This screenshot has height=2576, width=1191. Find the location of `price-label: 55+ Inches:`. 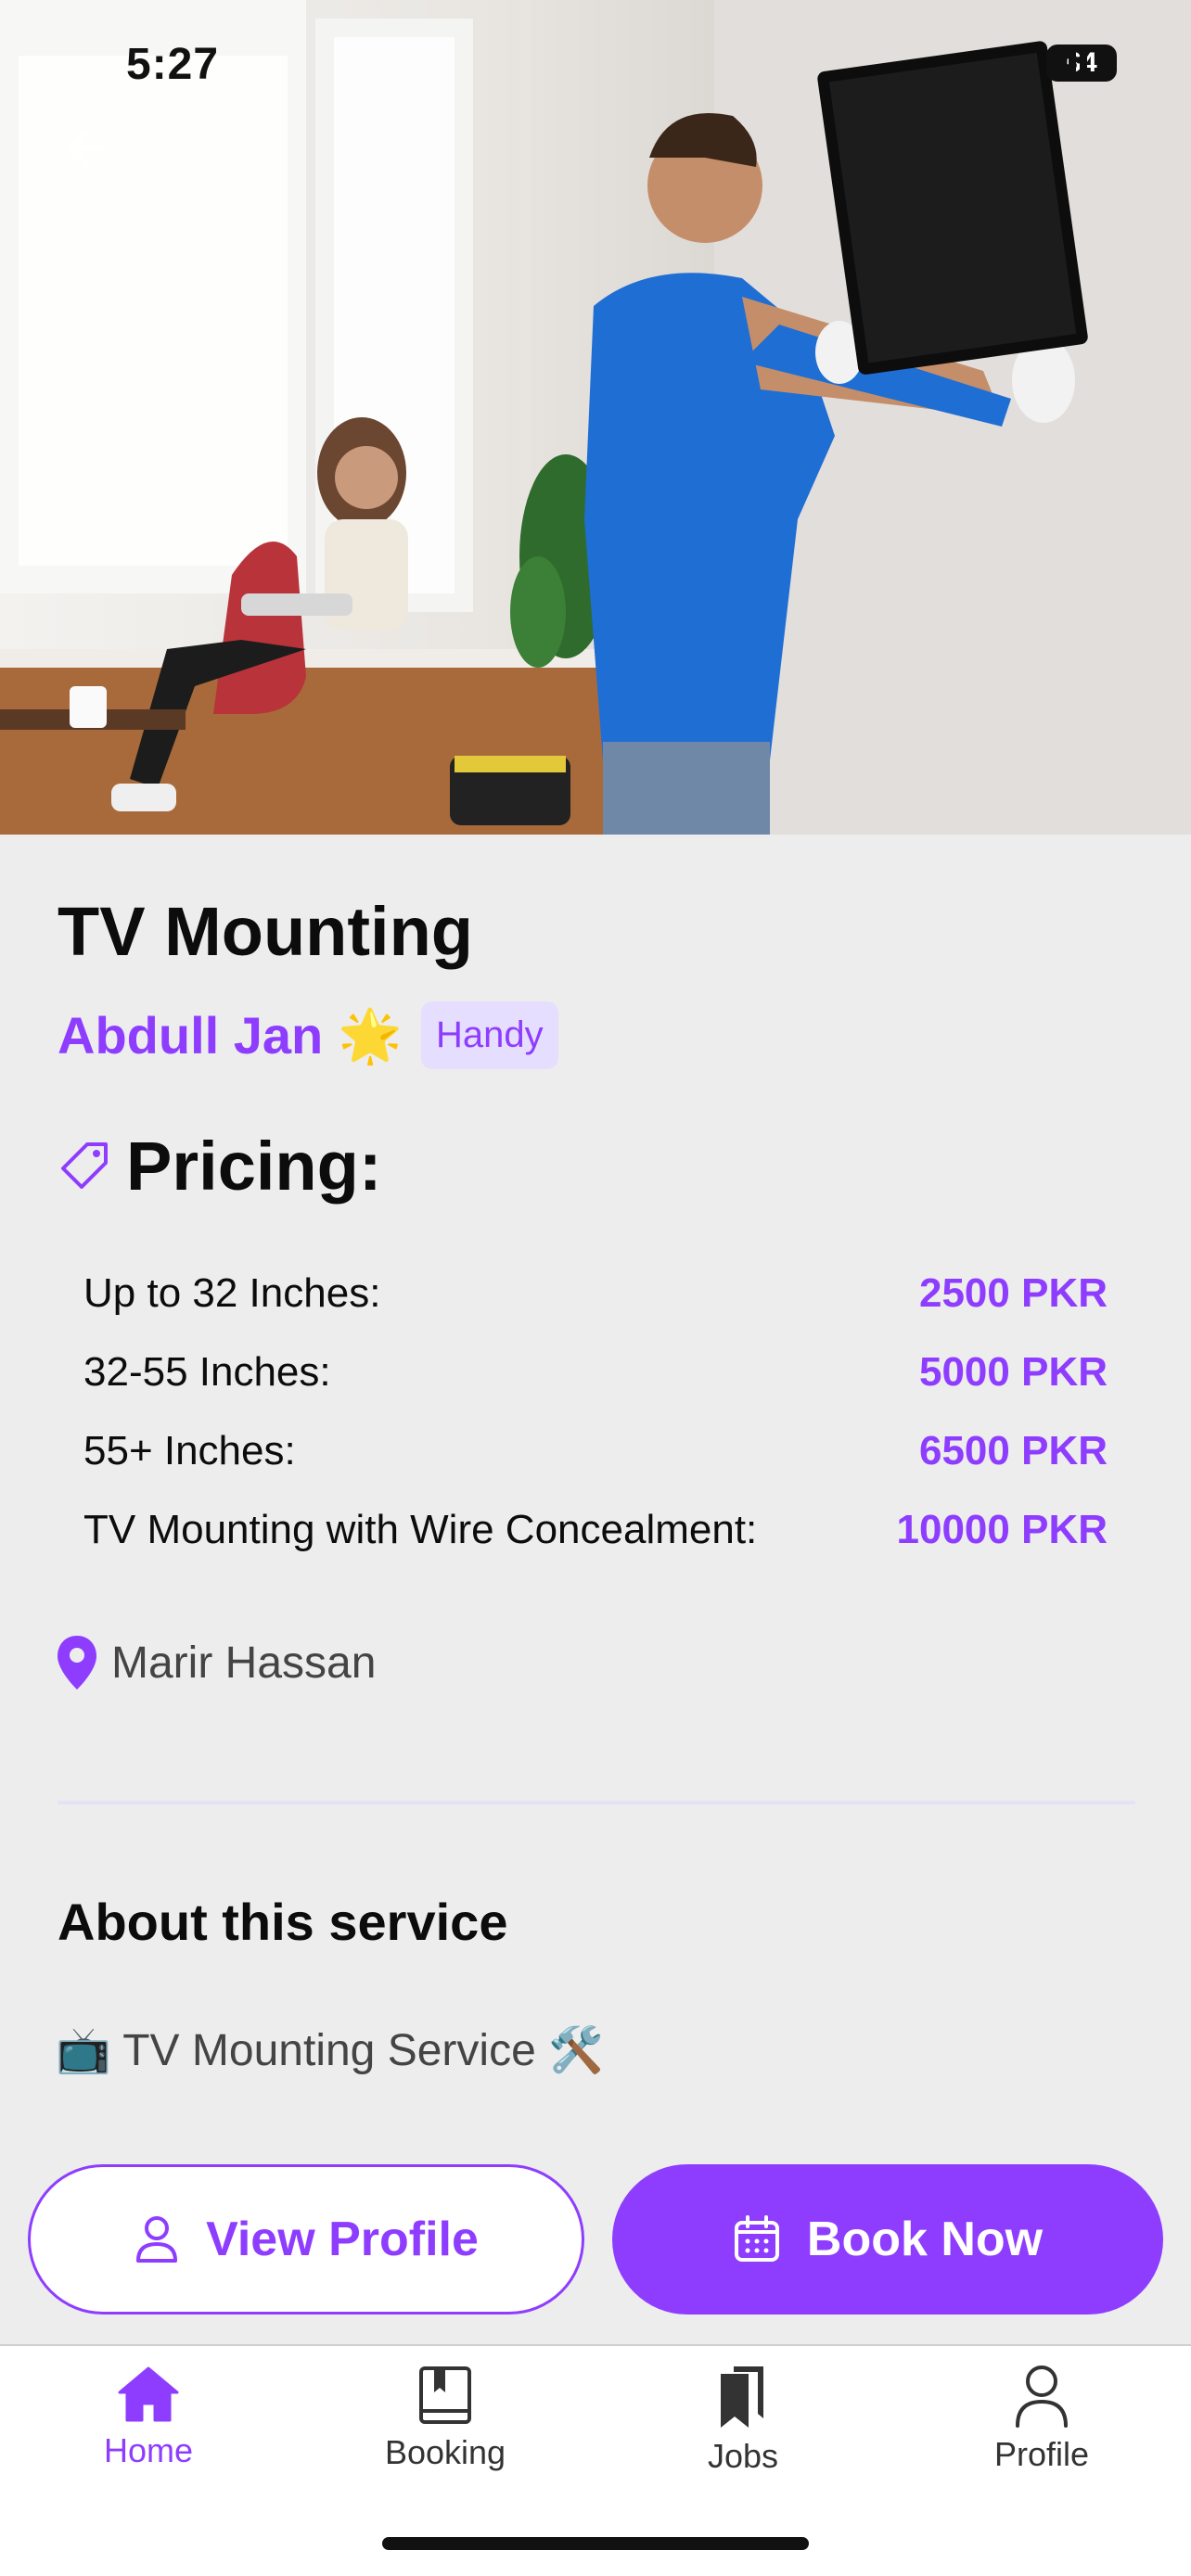

price-label: 55+ Inches: is located at coordinates (190, 1450).